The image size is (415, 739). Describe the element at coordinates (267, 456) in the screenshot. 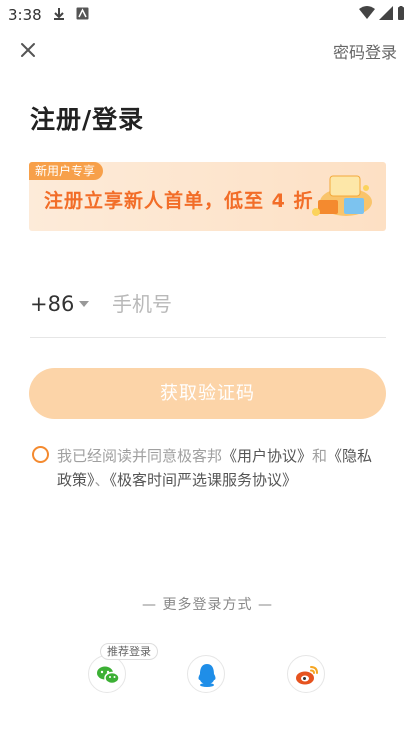

I see `user-agreement-link: 《用户协议》` at that location.